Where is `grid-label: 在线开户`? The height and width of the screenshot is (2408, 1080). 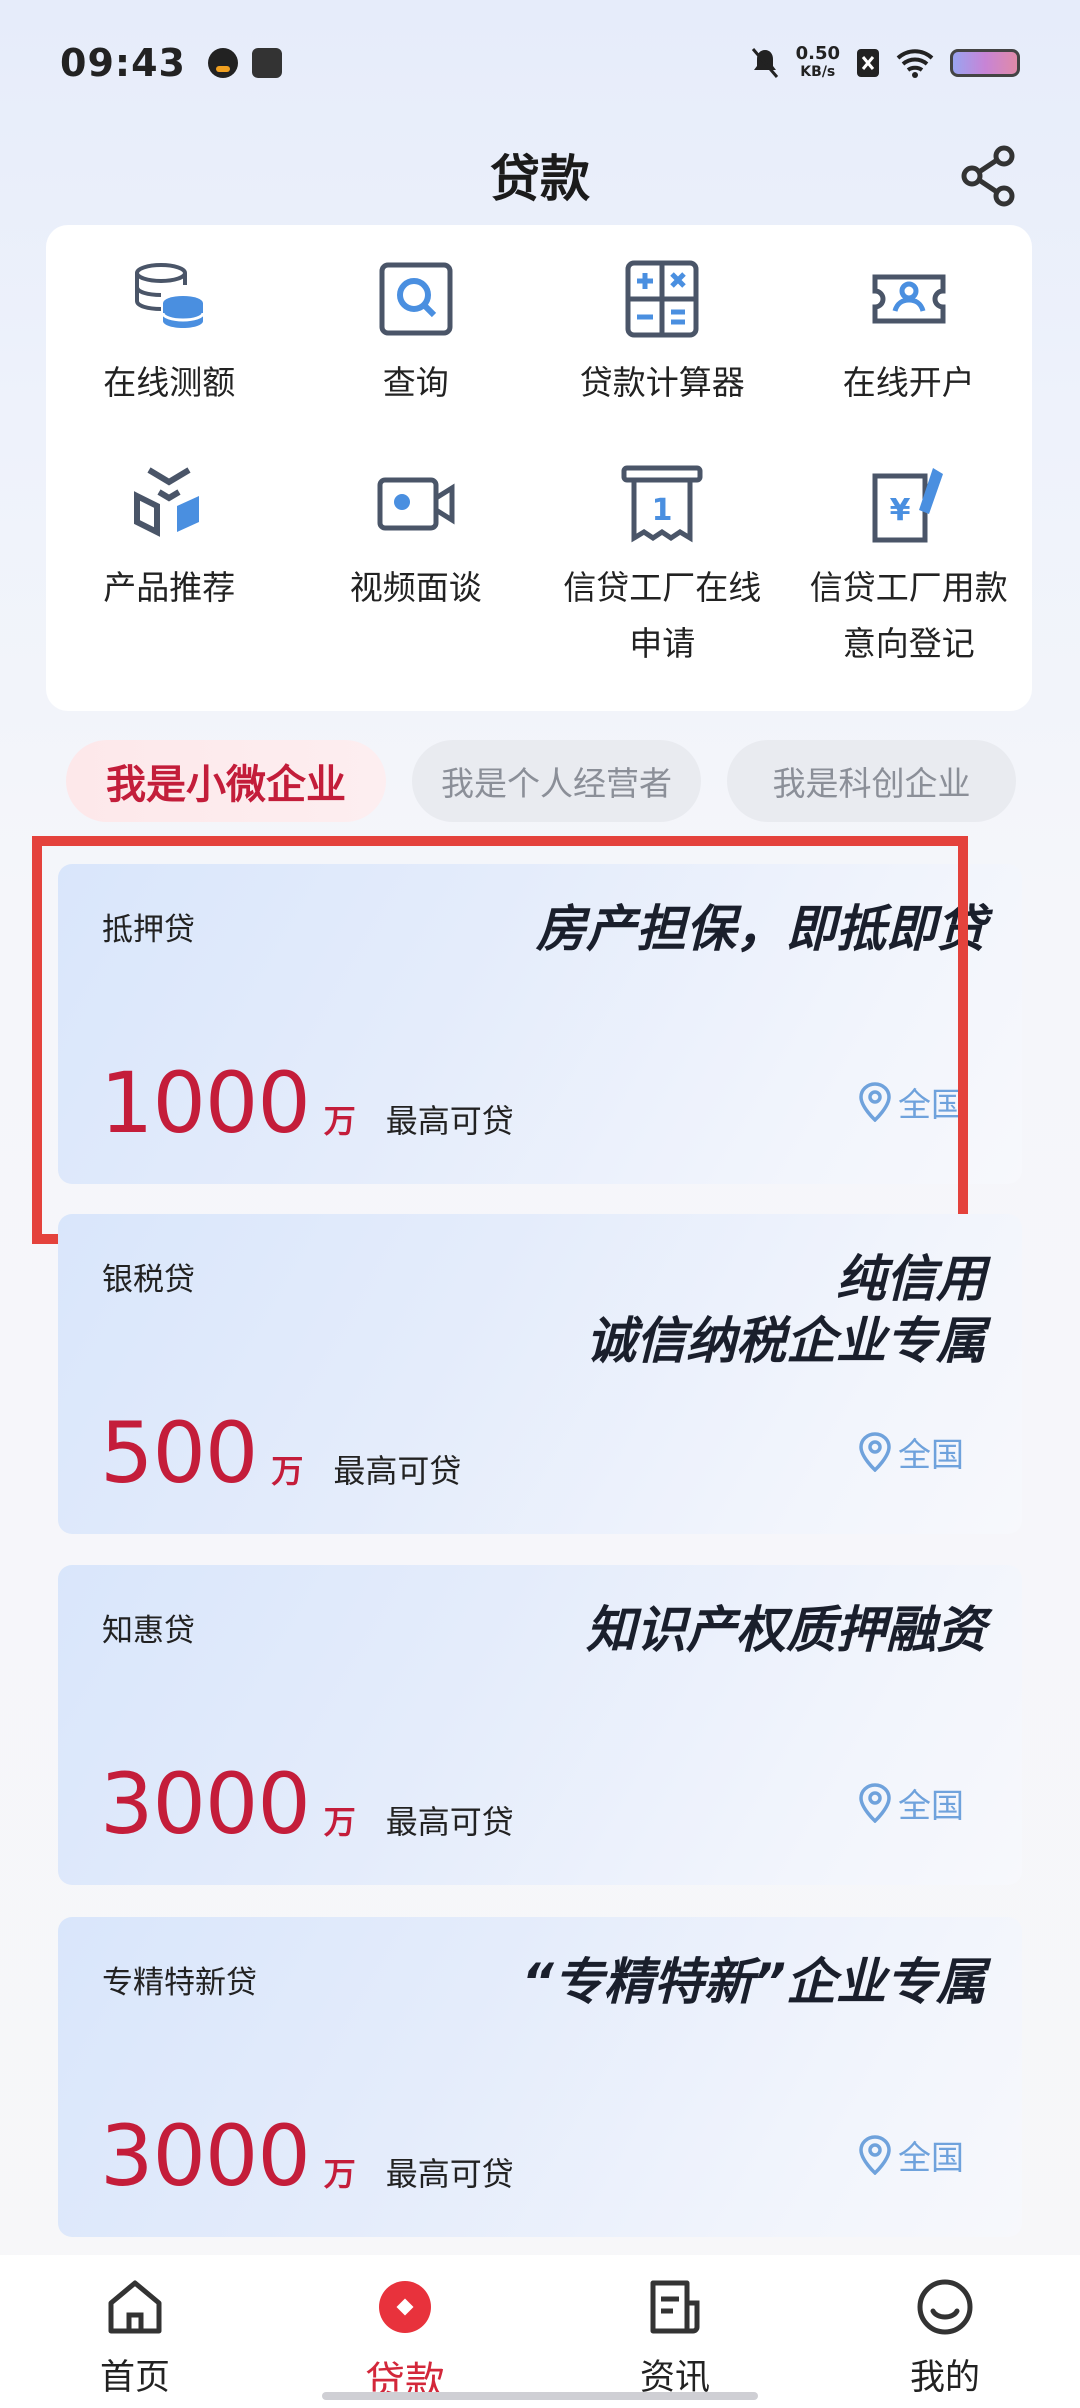 grid-label: 在线开户 is located at coordinates (908, 382).